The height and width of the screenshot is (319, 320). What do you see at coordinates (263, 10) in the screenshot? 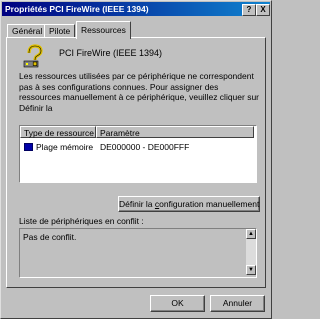
I see `close-button: X` at bounding box center [263, 10].